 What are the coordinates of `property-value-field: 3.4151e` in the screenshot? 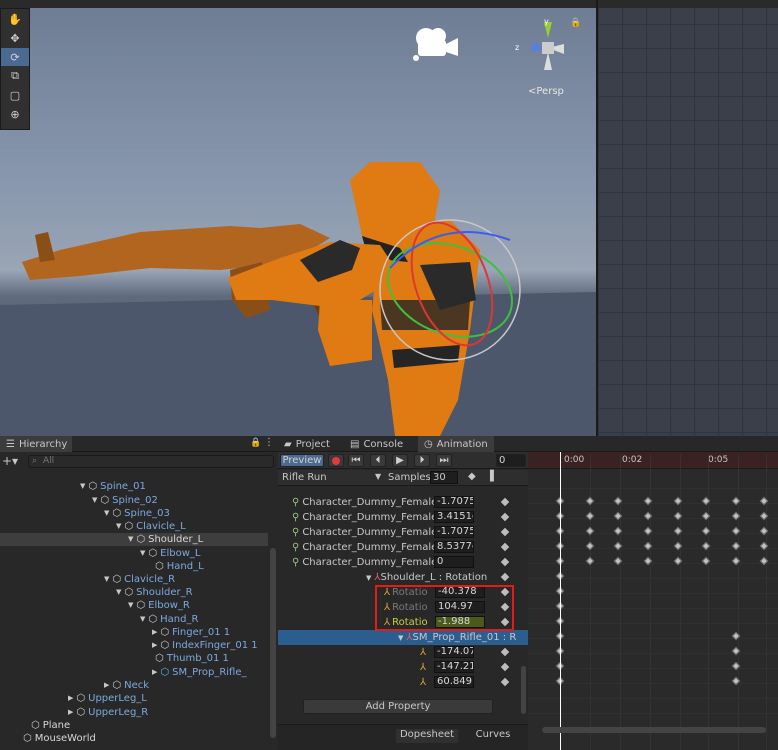 It's located at (454, 517).